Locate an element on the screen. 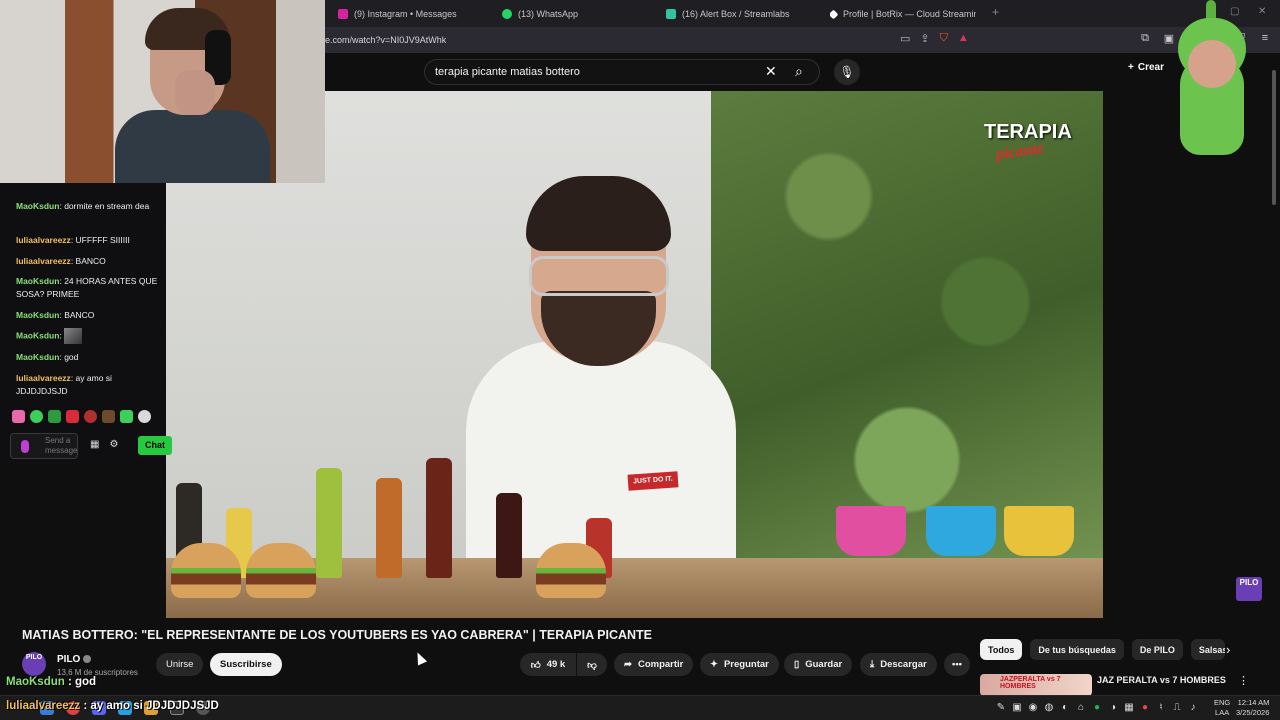 The width and height of the screenshot is (1280, 720). channel-name: PILO is located at coordinates (74, 659).